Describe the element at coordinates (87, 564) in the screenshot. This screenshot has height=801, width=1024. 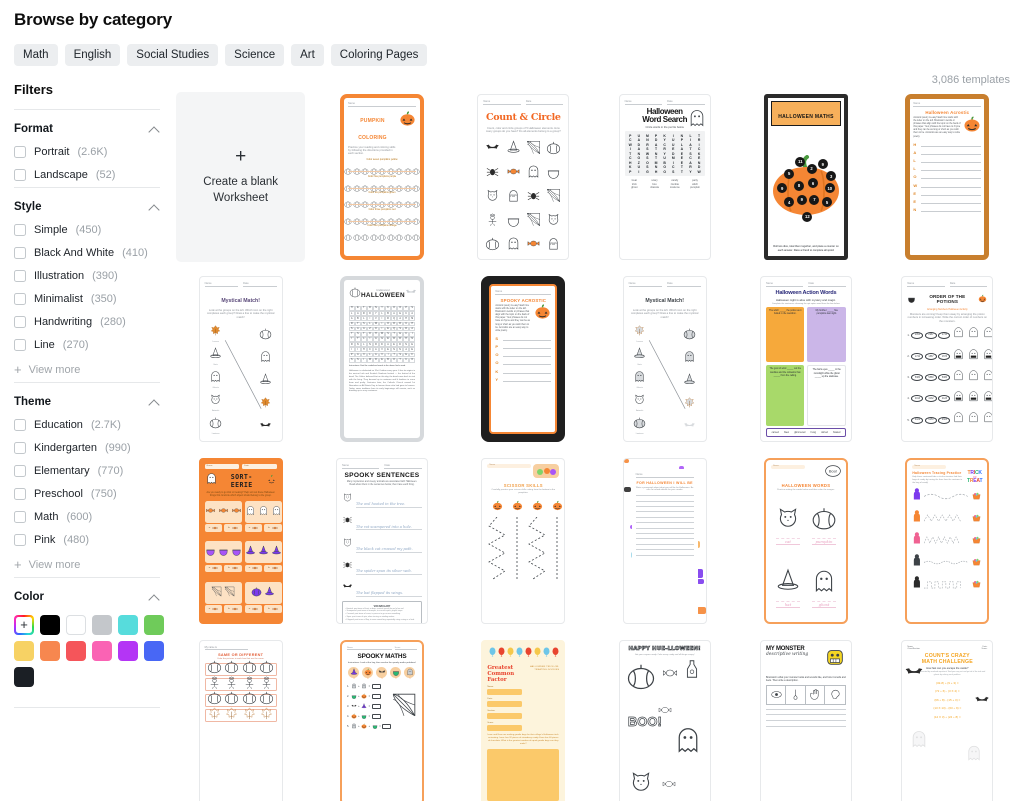
I see `view-more-theme-button: + View more` at that location.